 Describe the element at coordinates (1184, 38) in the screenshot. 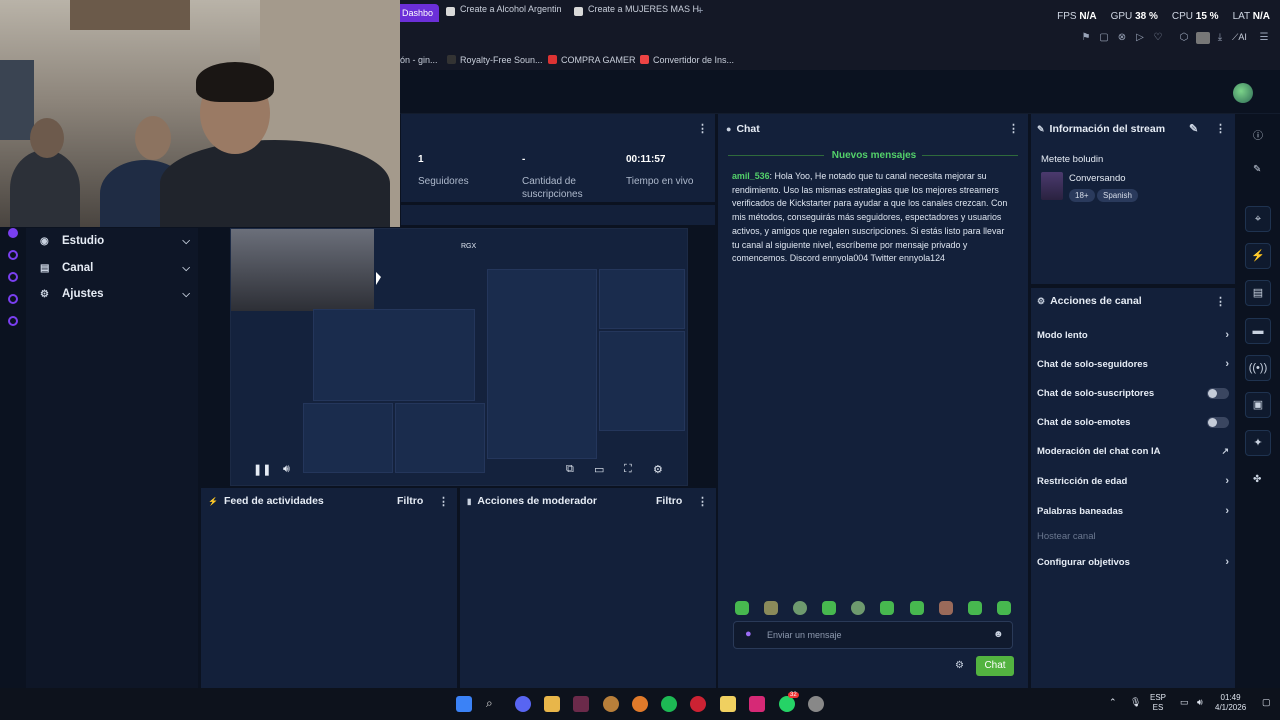

I see `extensions-icon: ⬡` at that location.